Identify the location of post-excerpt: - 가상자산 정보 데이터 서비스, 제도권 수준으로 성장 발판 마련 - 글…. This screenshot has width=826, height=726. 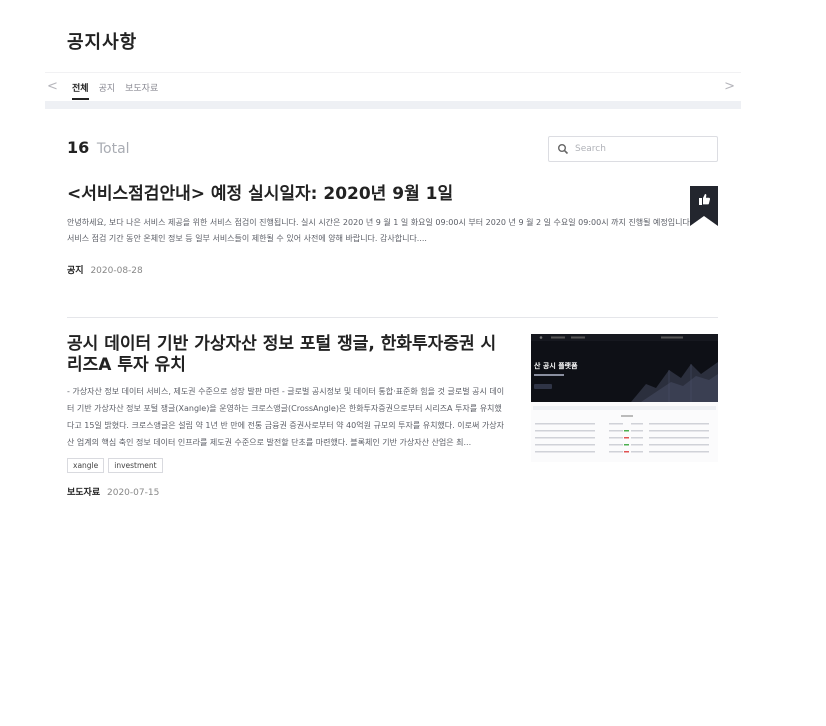
(286, 417).